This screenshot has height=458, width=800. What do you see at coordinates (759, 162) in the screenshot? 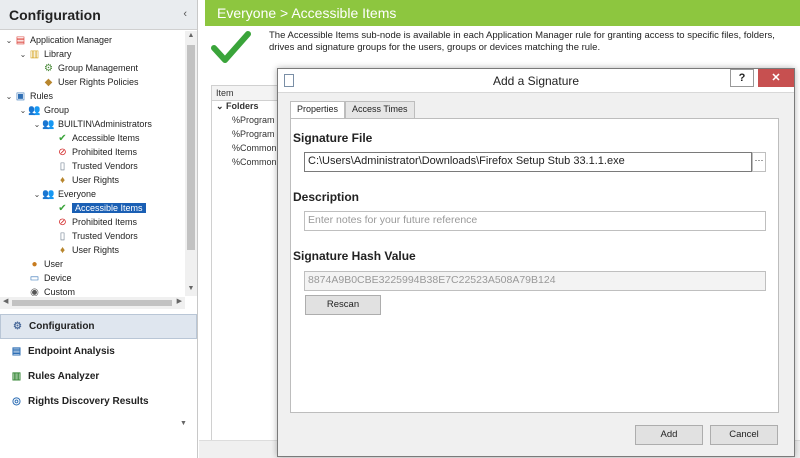
I see `browse-button: ···` at bounding box center [759, 162].